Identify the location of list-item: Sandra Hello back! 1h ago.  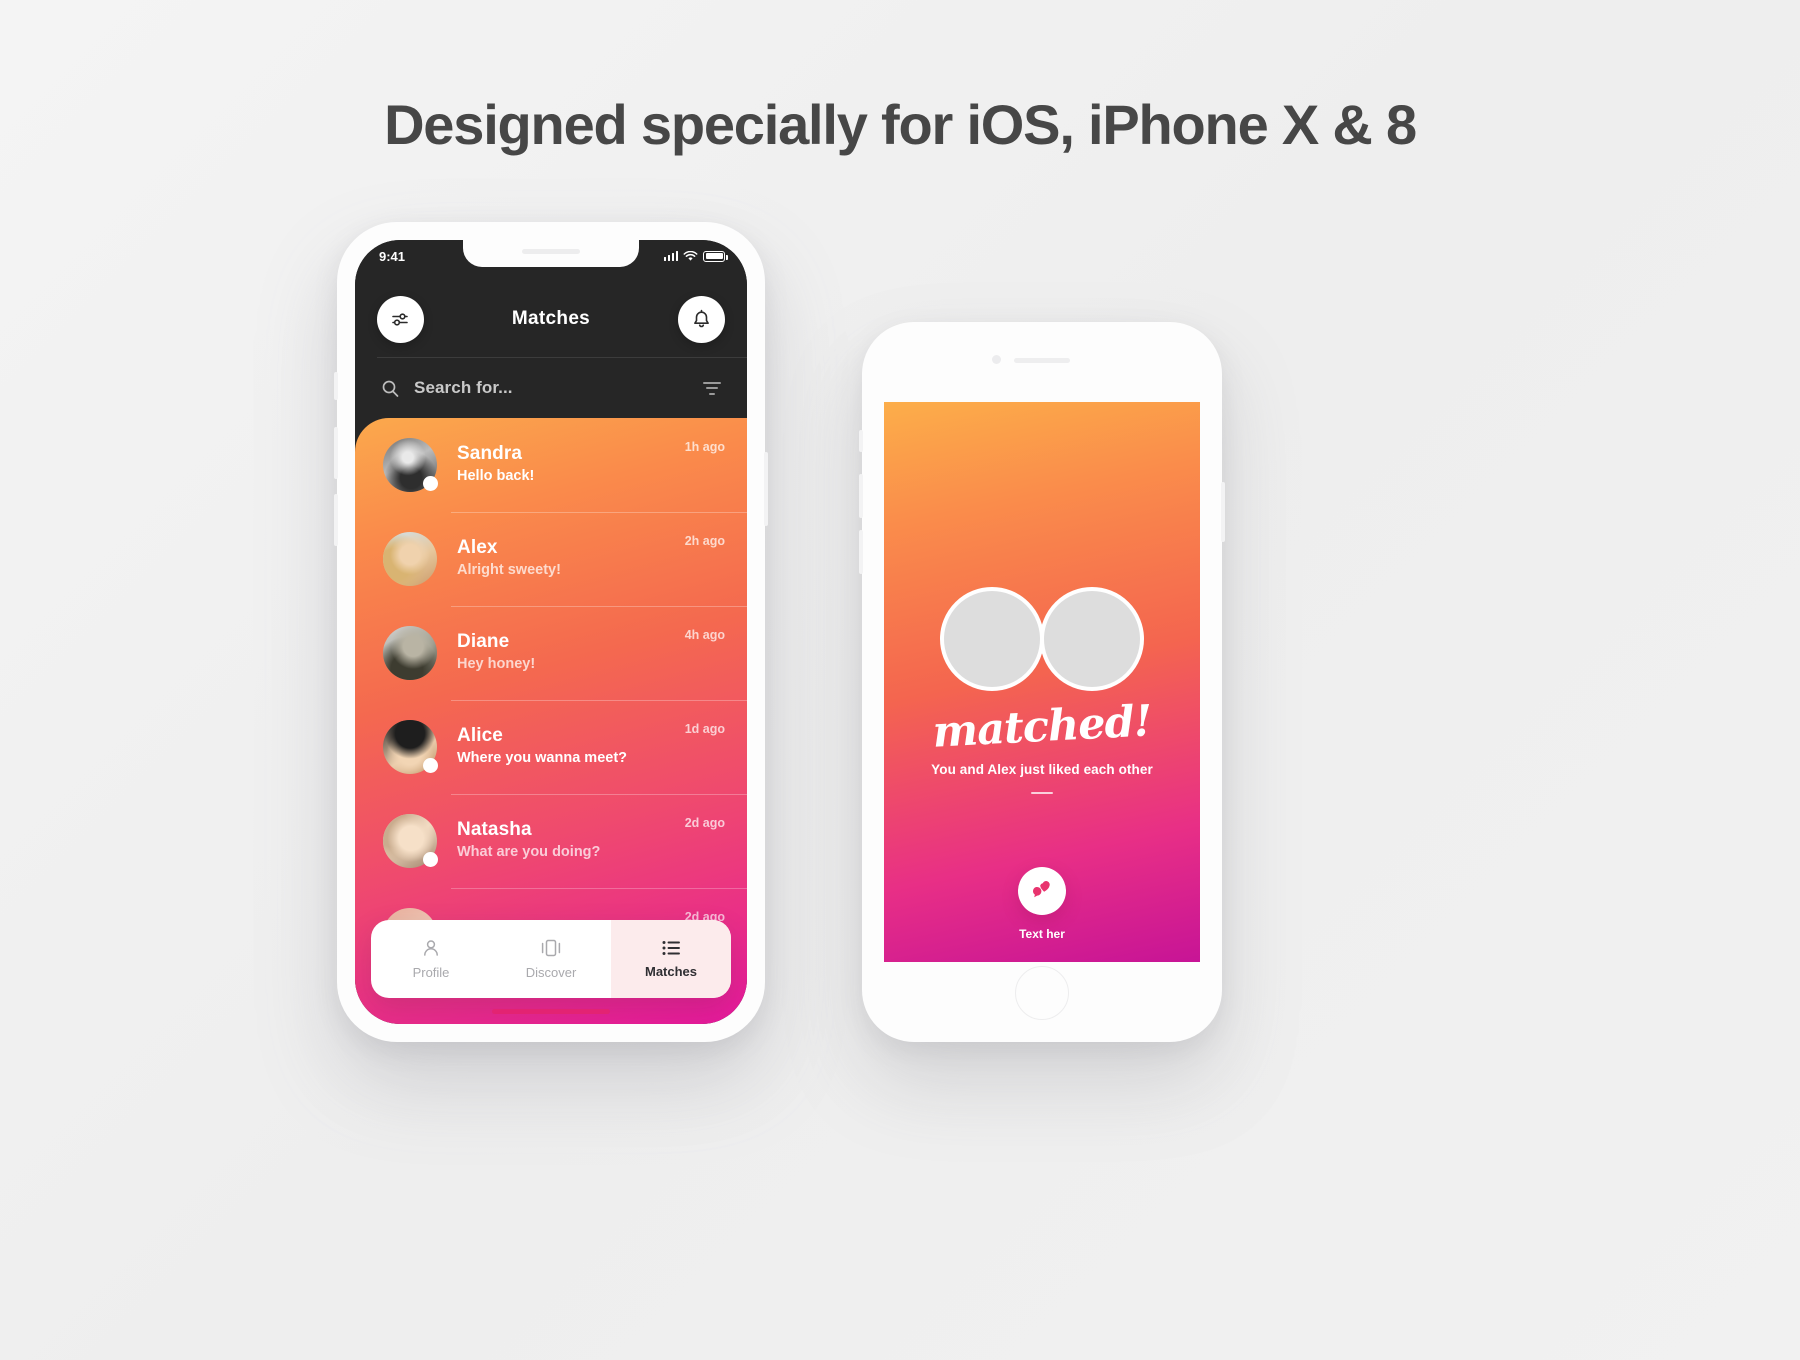
(551, 465).